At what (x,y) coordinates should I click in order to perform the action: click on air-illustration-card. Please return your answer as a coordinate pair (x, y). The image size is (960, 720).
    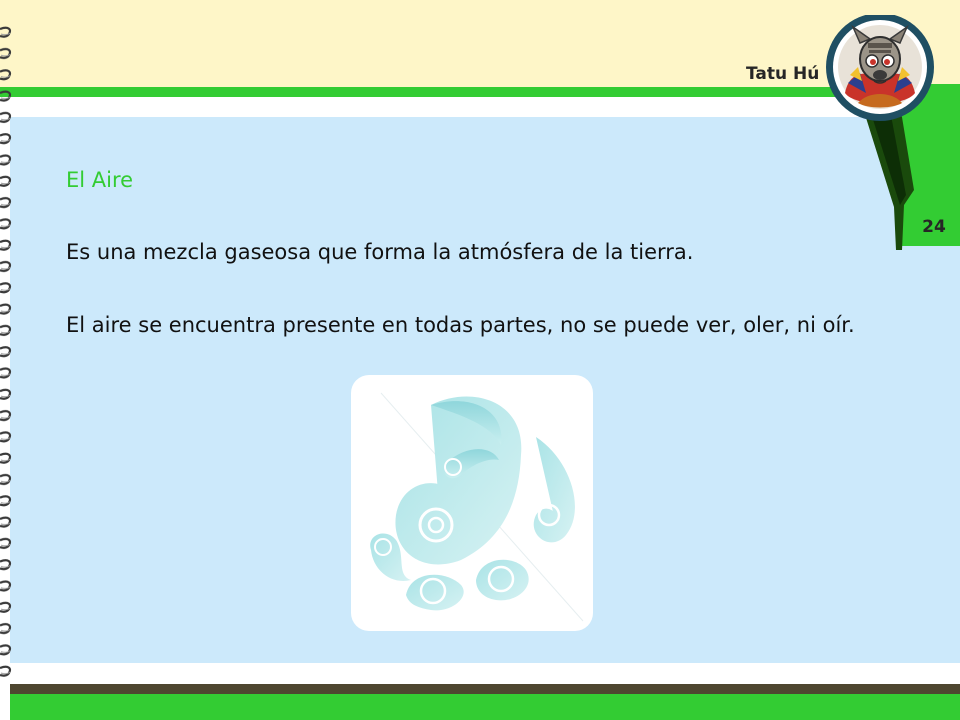
    Looking at the image, I should click on (472, 503).